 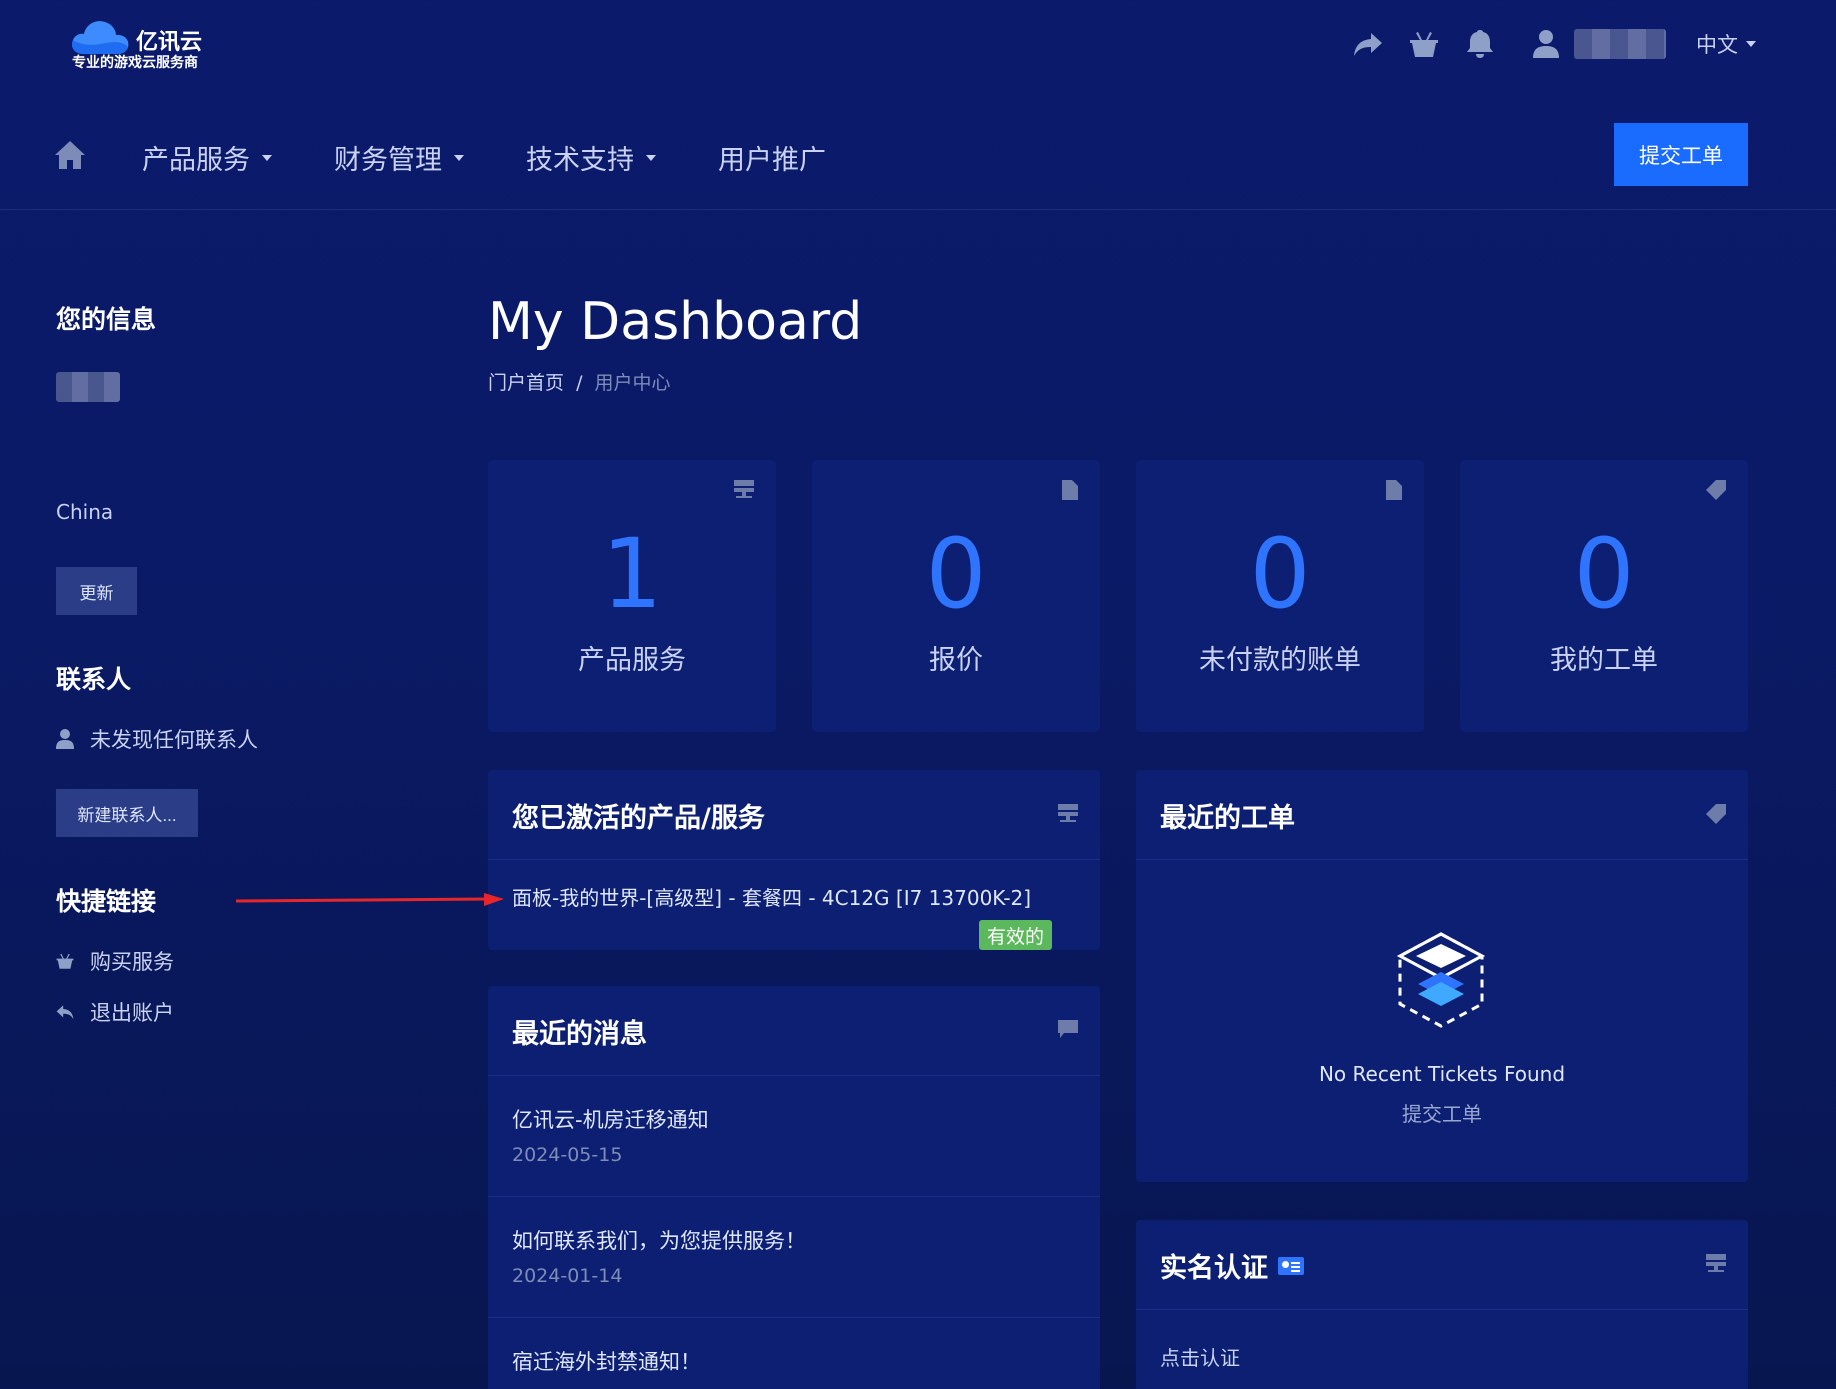 I want to click on nav-item-billing: 财务管理, so click(x=399, y=157).